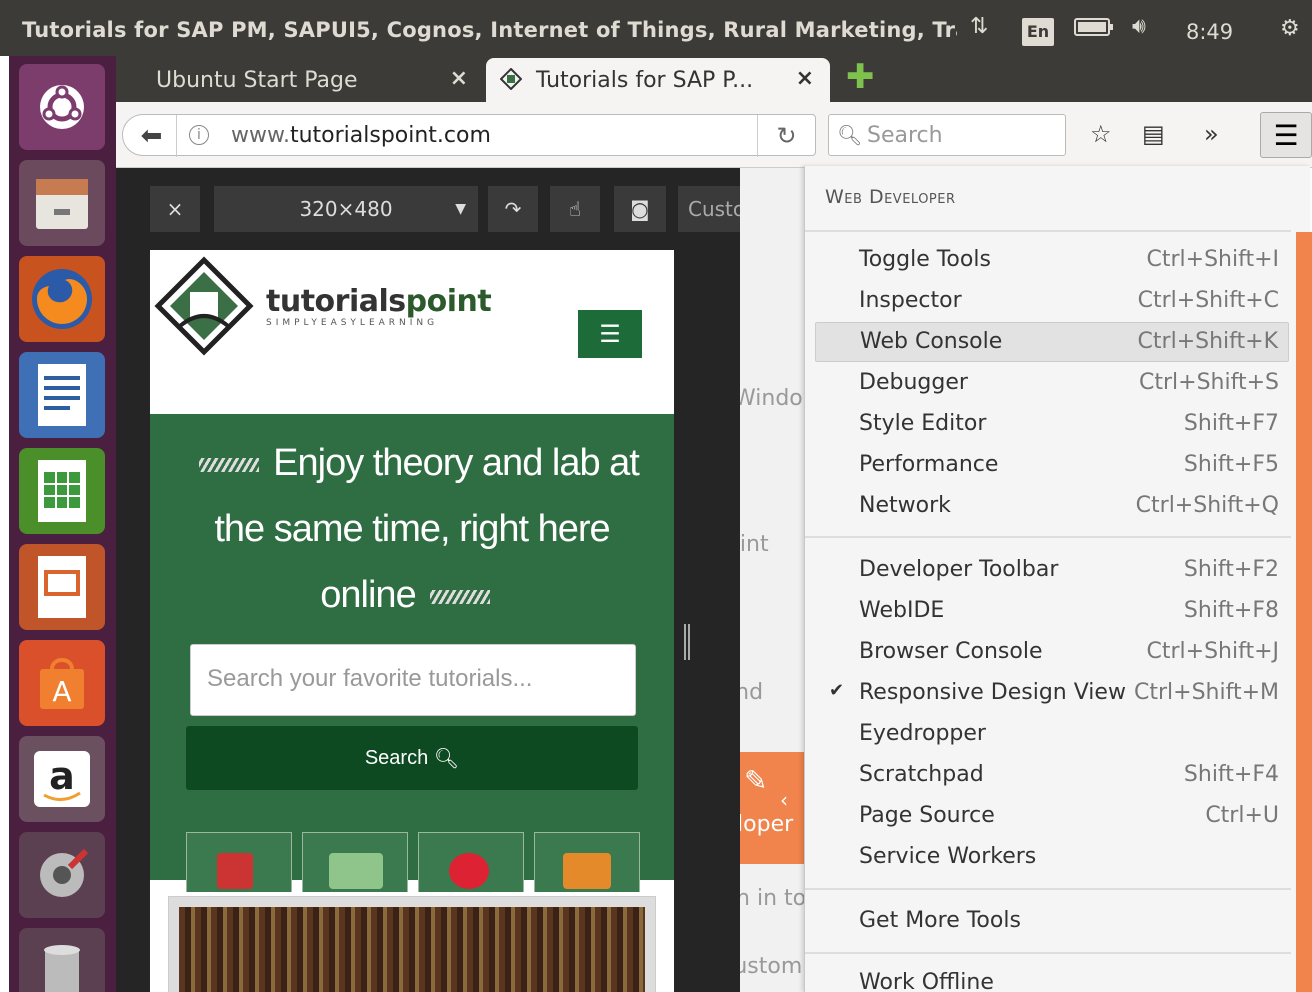  I want to click on menu-item-page-source: Page Source Ctrl+U, so click(1052, 817).